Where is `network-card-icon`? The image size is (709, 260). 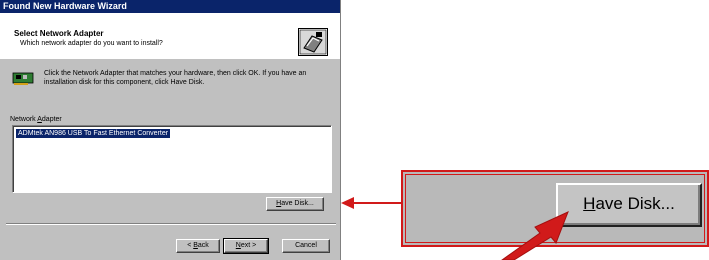
network-card-icon is located at coordinates (23, 78).